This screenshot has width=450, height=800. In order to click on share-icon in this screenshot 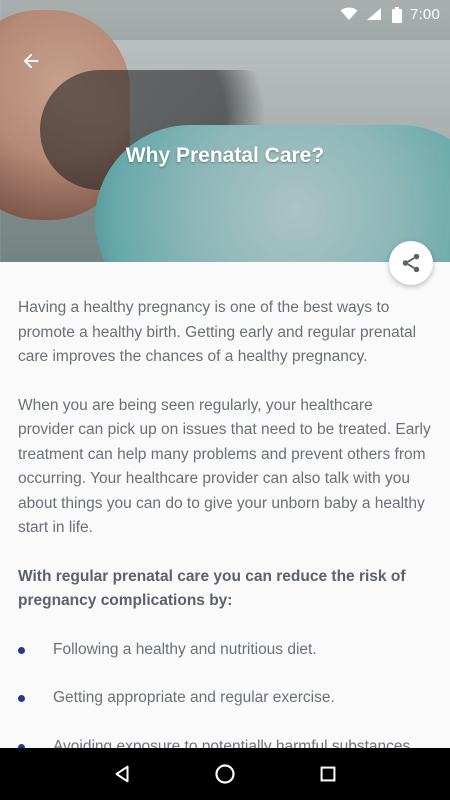, I will do `click(411, 263)`.